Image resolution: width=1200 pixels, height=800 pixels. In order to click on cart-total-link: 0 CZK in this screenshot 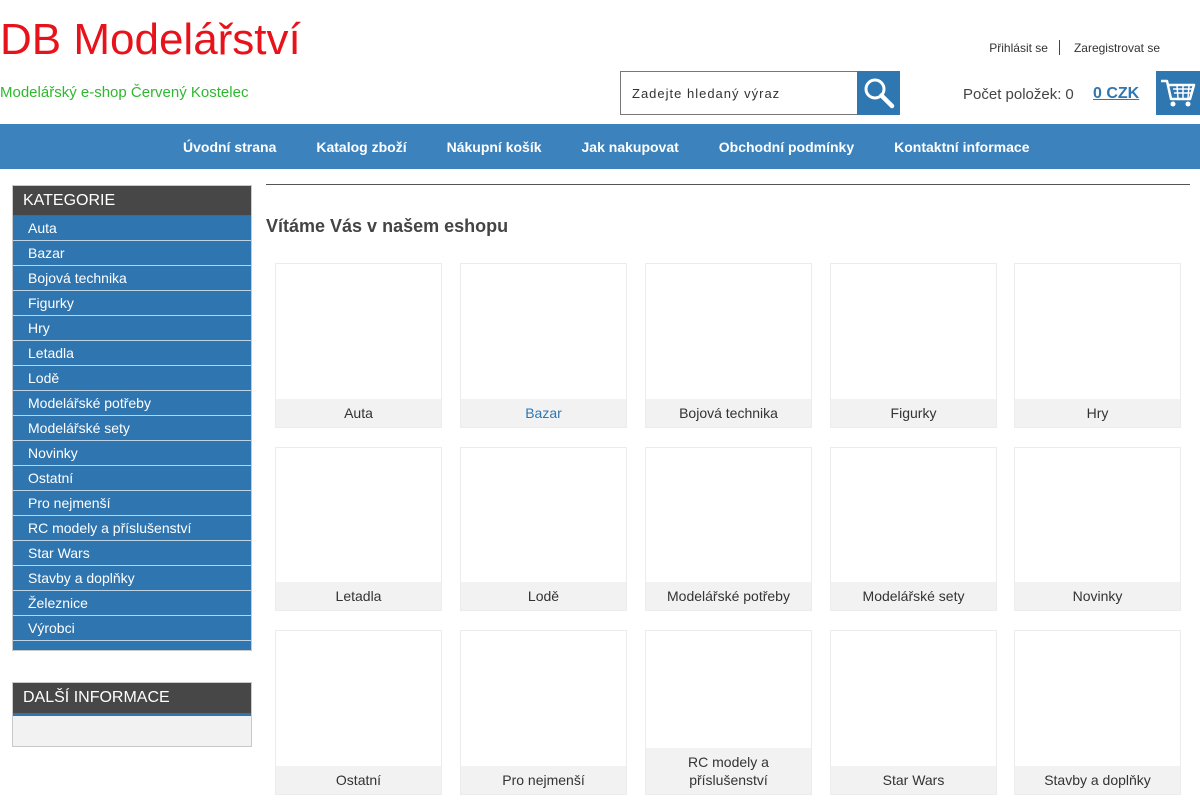, I will do `click(1116, 94)`.